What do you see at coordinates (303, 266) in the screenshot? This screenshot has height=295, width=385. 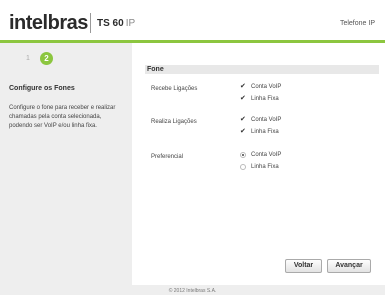 I see `back-button: Voltar` at bounding box center [303, 266].